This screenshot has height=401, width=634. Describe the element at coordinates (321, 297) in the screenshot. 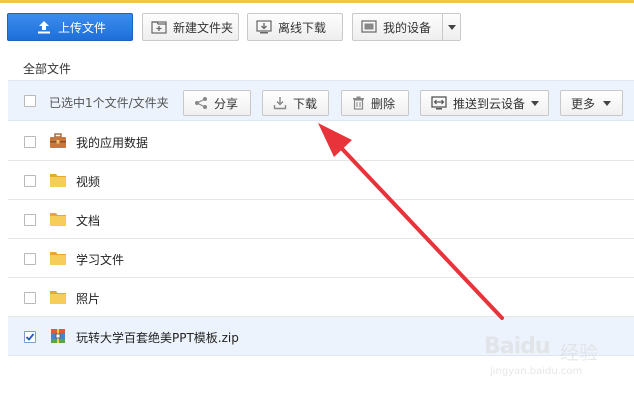

I see `file-row: 照片` at that location.